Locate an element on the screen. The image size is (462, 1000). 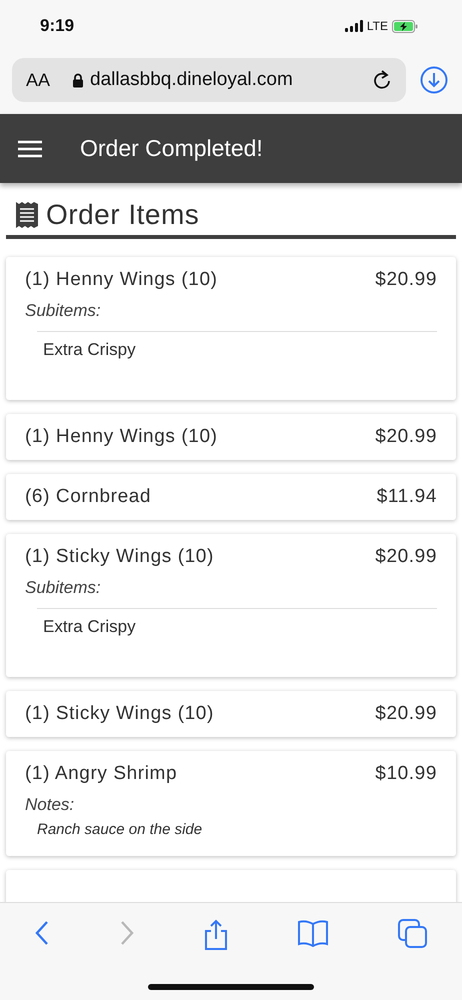
network-label: LTE is located at coordinates (377, 26).